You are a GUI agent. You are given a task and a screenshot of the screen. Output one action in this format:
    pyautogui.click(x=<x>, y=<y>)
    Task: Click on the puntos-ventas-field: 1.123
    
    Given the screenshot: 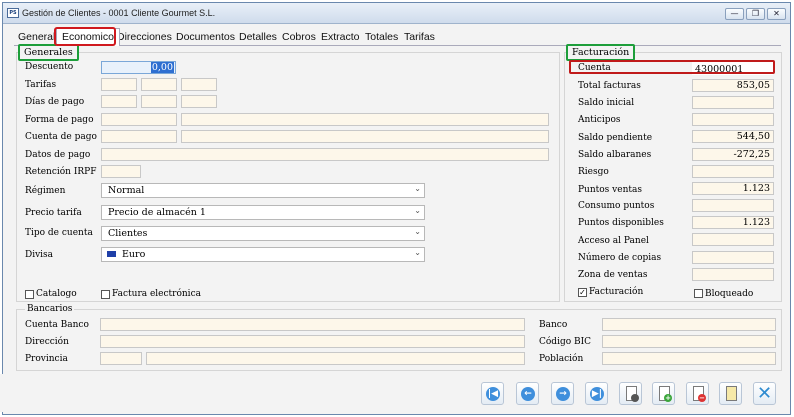 What is the action you would take?
    pyautogui.click(x=733, y=188)
    